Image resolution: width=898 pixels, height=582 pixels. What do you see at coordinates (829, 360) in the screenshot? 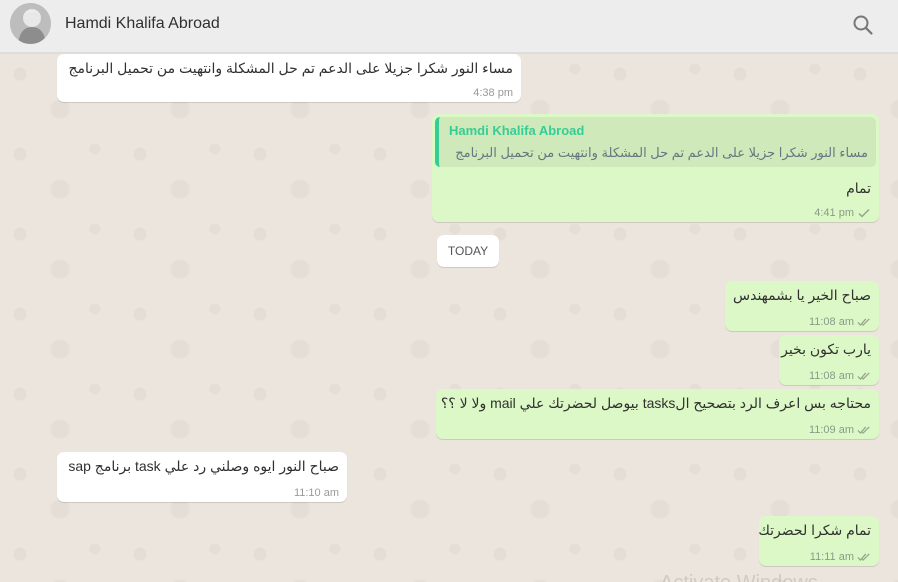
I see `message-bubble-outgoing: يارب تكون بخير 11:08 am` at bounding box center [829, 360].